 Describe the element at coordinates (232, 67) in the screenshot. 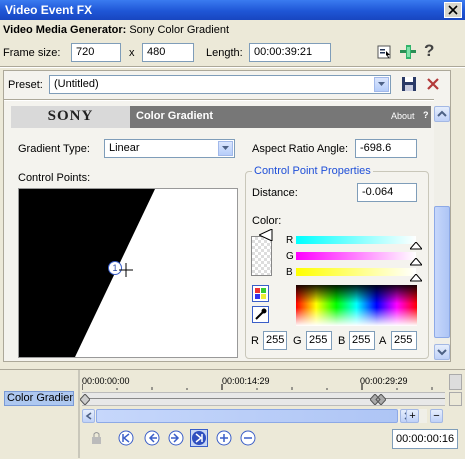

I see `divider` at that location.